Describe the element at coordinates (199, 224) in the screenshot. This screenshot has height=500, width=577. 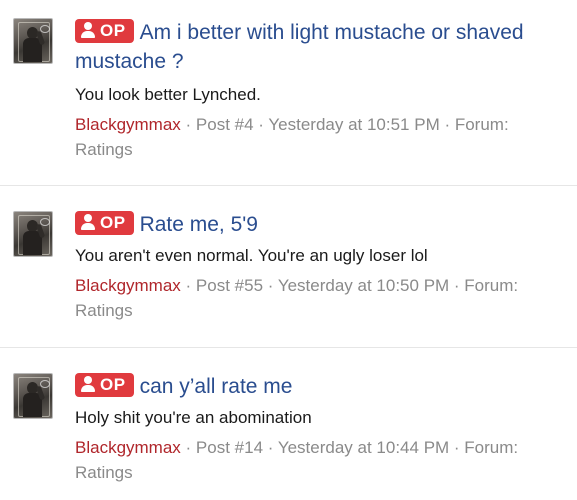
I see `thread-title: Rate me, 5'9` at that location.